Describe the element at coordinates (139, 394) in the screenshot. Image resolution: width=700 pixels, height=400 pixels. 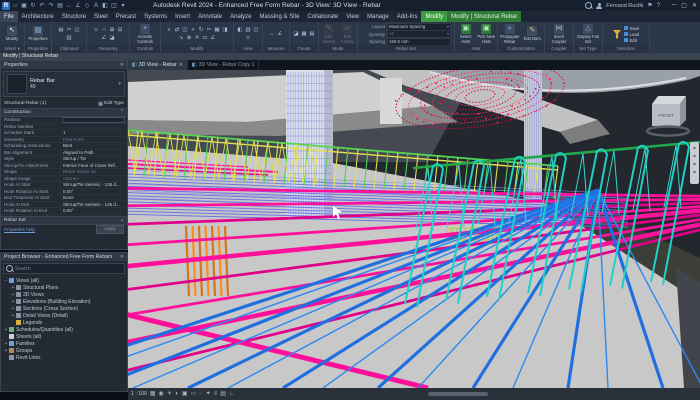
I see `view-scale: 1 : 100` at that location.